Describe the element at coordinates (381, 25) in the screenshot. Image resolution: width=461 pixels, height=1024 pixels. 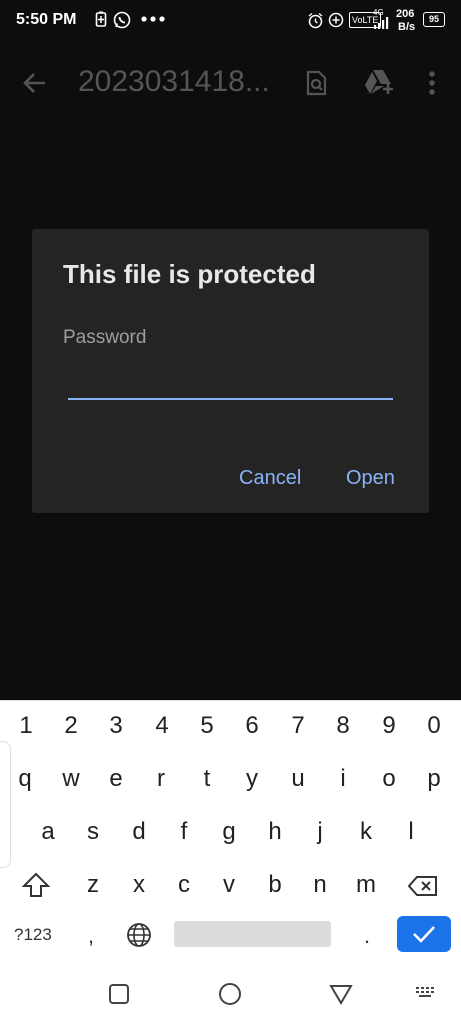
I see `signal-strength-icon` at that location.